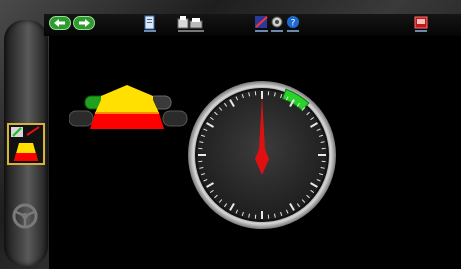  I want to click on rear-right-wheel, so click(175, 118).